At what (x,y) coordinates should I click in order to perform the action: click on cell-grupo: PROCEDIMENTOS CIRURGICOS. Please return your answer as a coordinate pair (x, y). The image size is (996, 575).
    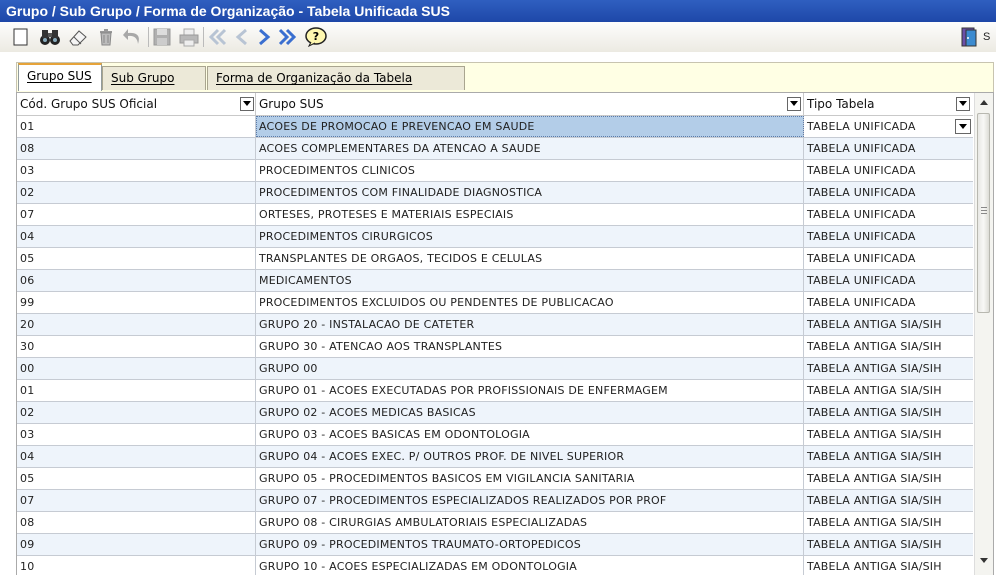
    Looking at the image, I should click on (530, 236).